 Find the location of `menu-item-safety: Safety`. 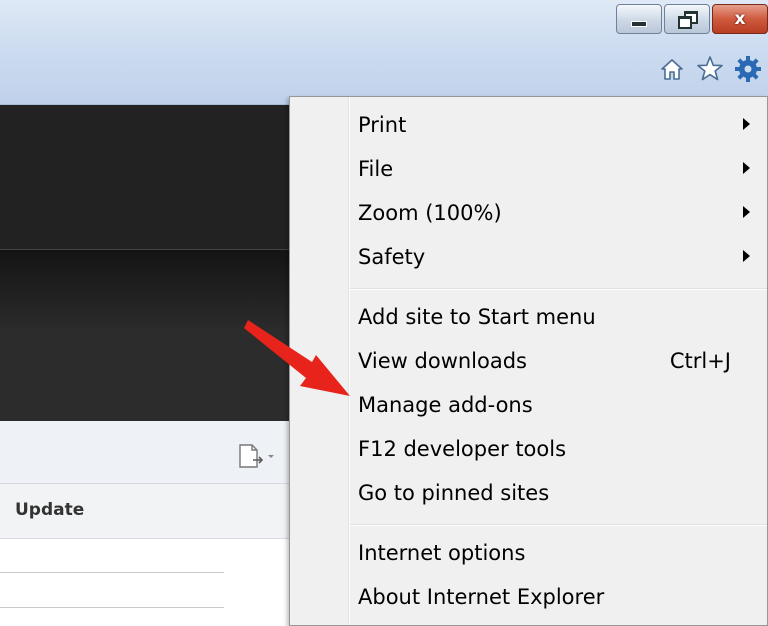

menu-item-safety: Safety is located at coordinates (528, 257).